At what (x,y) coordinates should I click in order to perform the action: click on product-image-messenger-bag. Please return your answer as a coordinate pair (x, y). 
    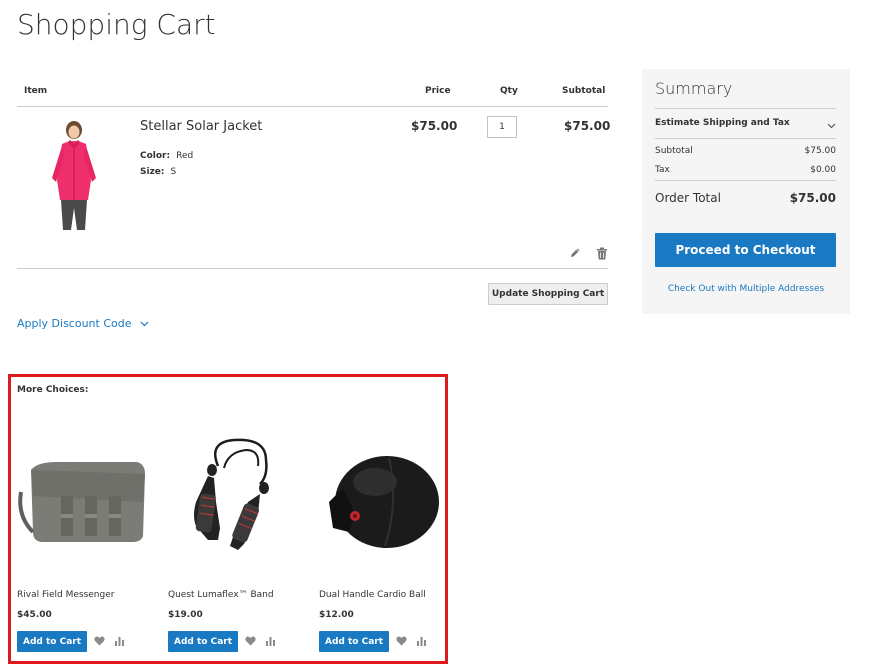
    Looking at the image, I should click on (84, 499).